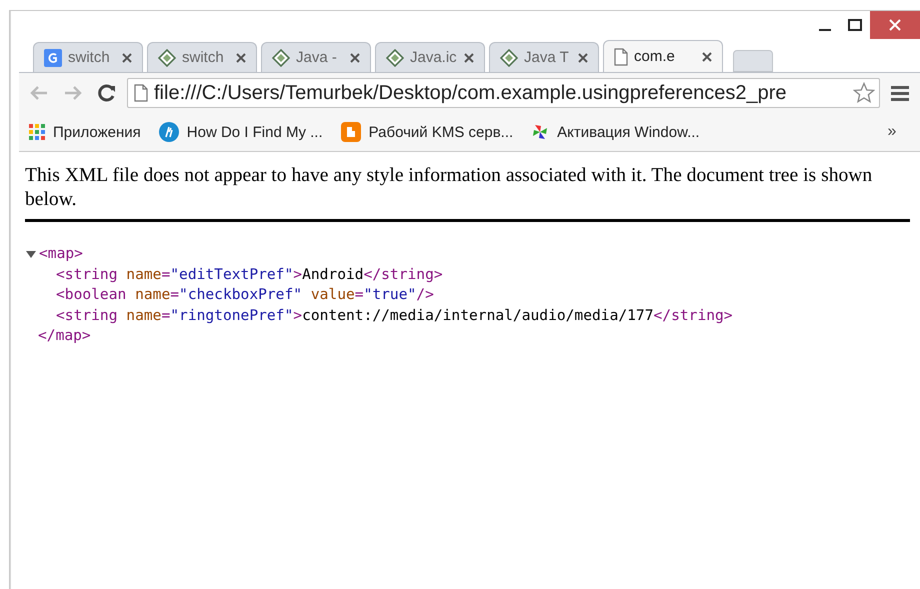 This screenshot has width=920, height=589. What do you see at coordinates (73, 93) in the screenshot?
I see `forward-arrow-icon` at bounding box center [73, 93].